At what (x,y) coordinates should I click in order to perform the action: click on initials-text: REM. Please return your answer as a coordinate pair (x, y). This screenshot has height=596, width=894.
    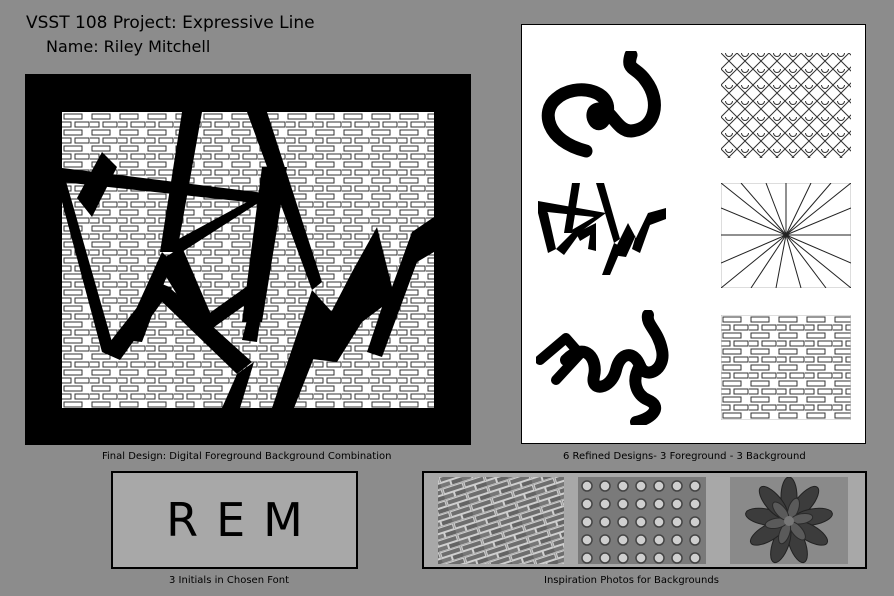
    Looking at the image, I should click on (243, 520).